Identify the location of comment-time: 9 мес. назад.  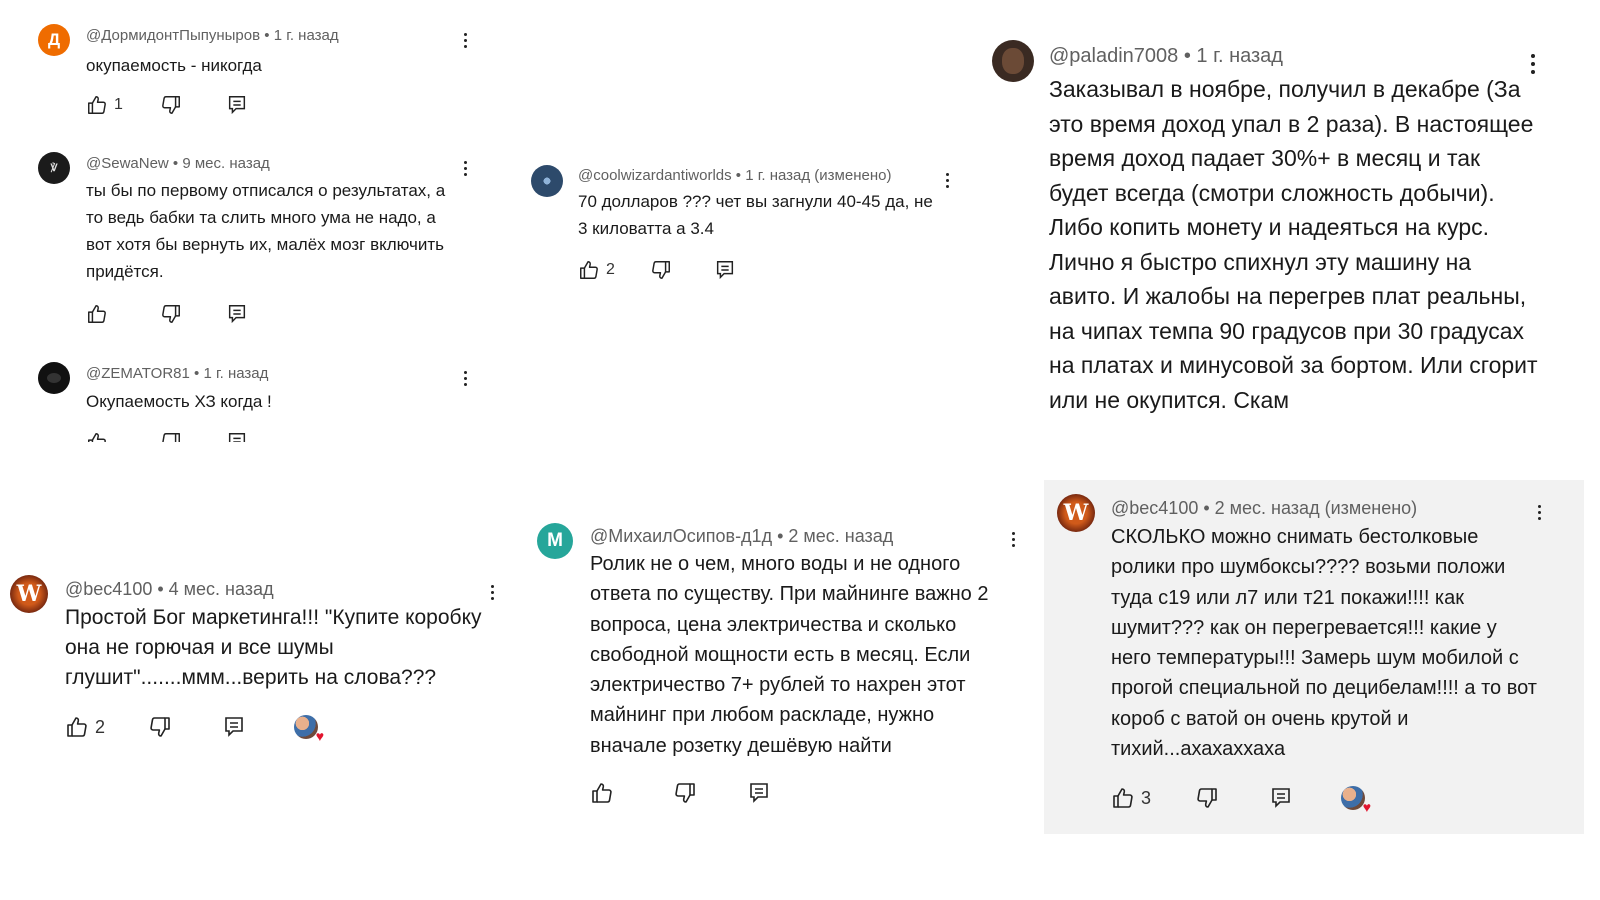
(226, 163).